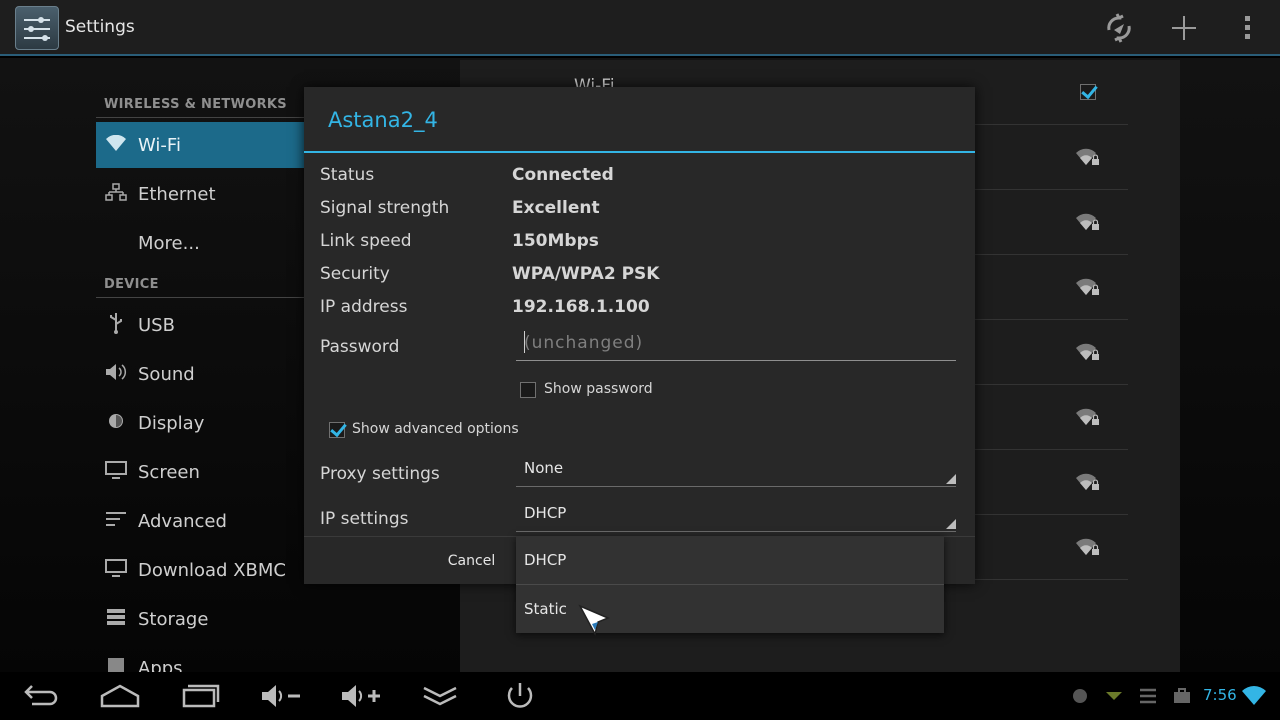 The height and width of the screenshot is (720, 1280). I want to click on signal-strength-value: Excellent, so click(556, 208).